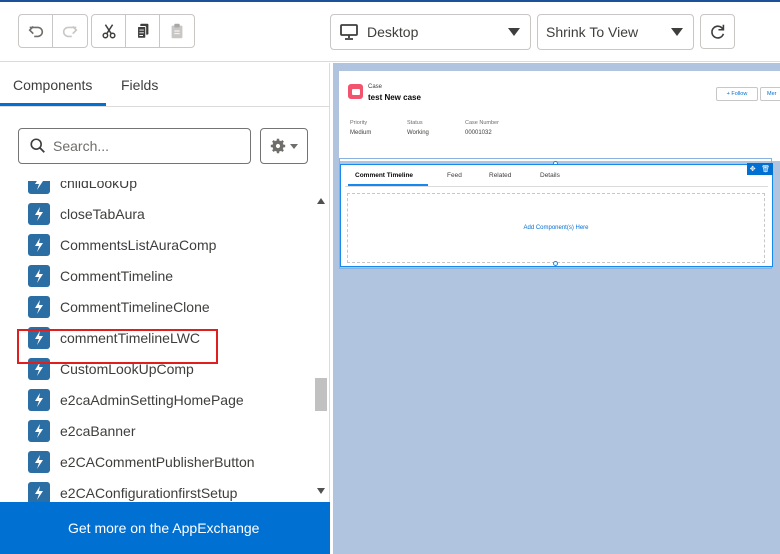 This screenshot has height=554, width=780. Describe the element at coordinates (482, 123) in the screenshot. I see `field-label: Case Number` at that location.